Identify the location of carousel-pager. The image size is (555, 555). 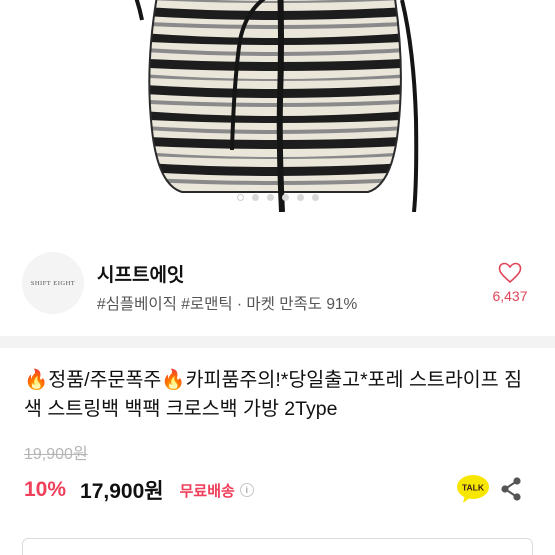
(277, 197).